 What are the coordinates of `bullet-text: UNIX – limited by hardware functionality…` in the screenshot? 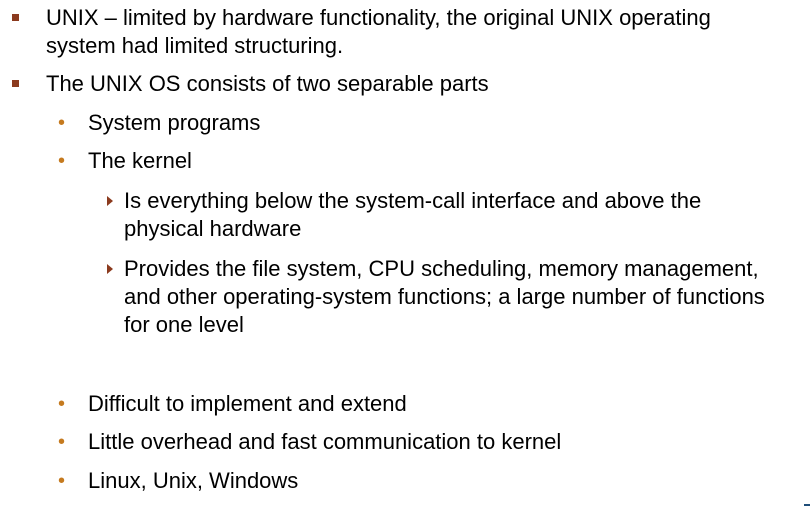 It's located at (378, 31).